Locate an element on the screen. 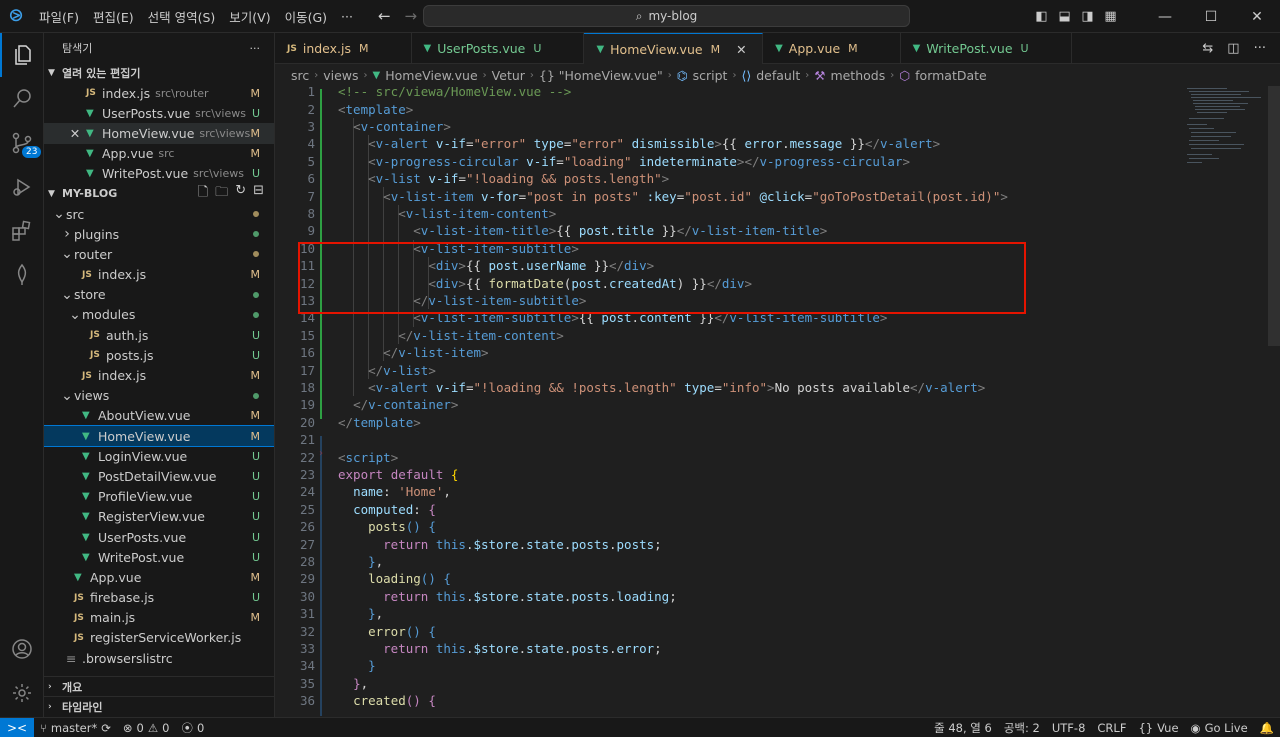 This screenshot has height=737, width=1280. code-line: 10 <v-list-item-subtitle> is located at coordinates (725, 248).